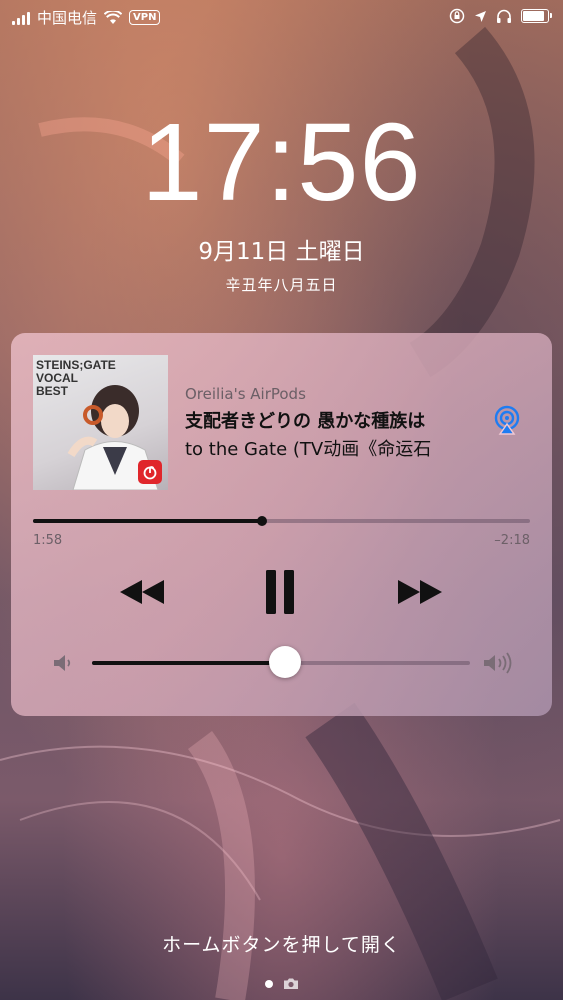  What do you see at coordinates (147, 521) in the screenshot?
I see `progress-fill` at bounding box center [147, 521].